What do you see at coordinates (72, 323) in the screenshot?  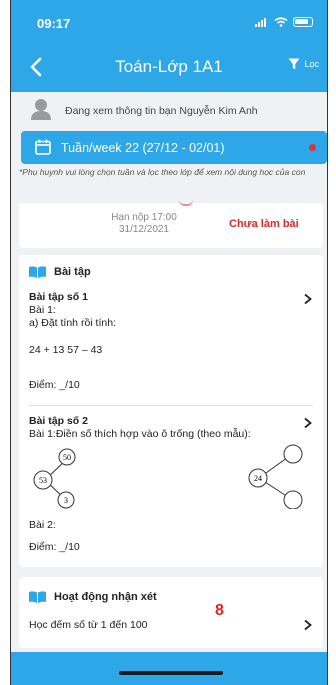 I see `exercise-line: a) Đặt tính rồi tính:` at bounding box center [72, 323].